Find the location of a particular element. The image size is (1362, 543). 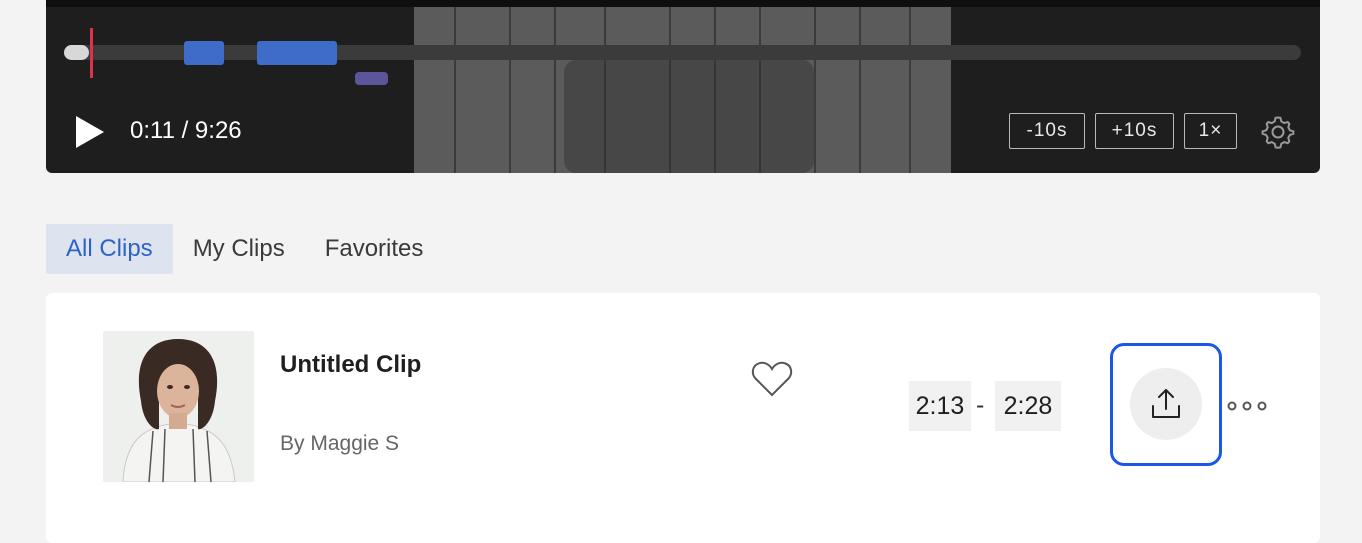

play-icon is located at coordinates (90, 132).